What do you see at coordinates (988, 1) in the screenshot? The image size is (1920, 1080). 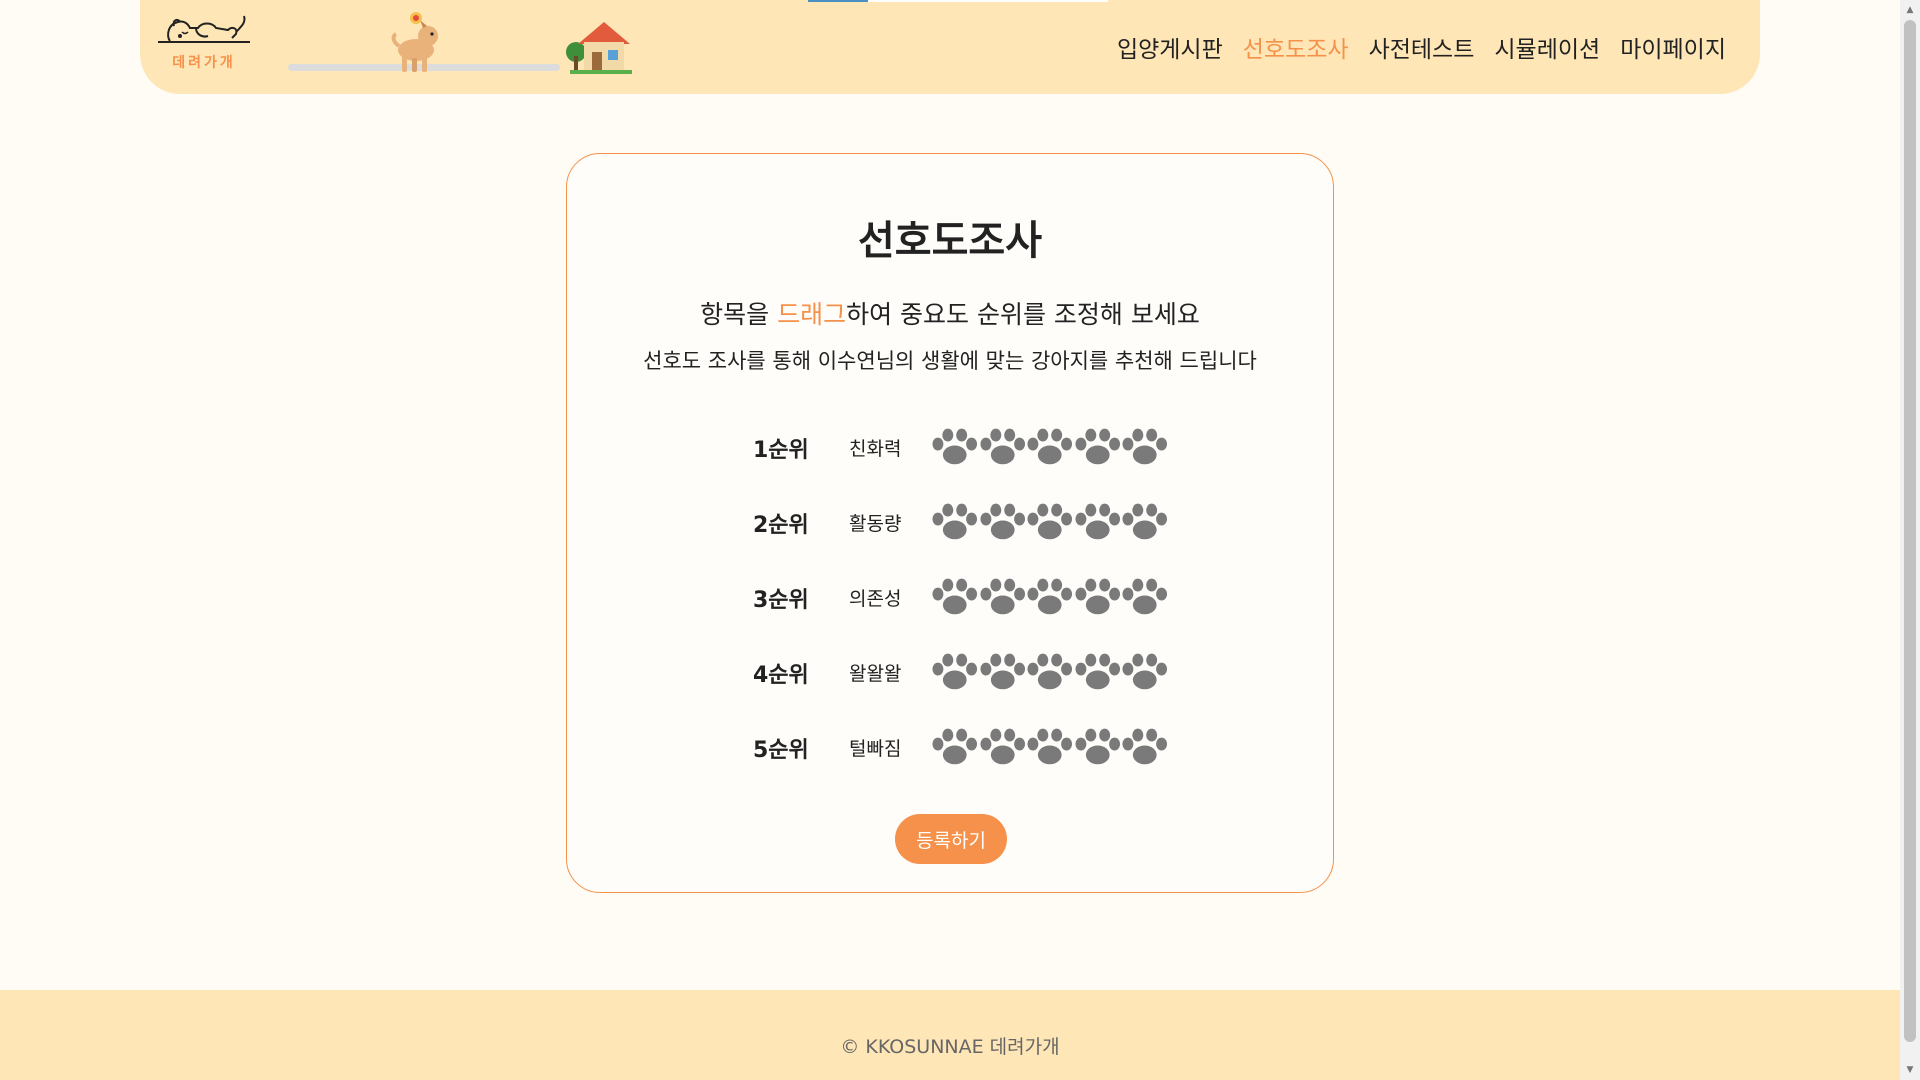 I see `top-indicator-track` at bounding box center [988, 1].